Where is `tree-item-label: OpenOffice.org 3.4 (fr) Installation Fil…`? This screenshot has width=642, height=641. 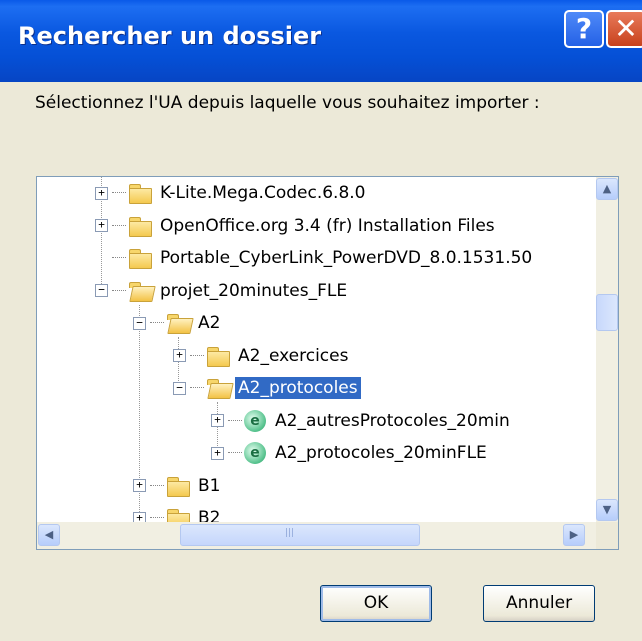 tree-item-label: OpenOffice.org 3.4 (fr) Installation Fil… is located at coordinates (327, 225).